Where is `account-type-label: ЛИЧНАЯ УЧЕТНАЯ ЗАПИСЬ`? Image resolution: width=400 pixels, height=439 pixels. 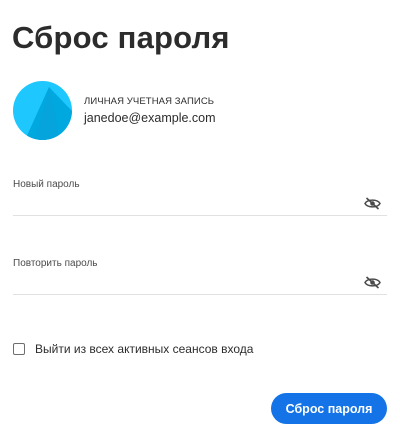 account-type-label: ЛИЧНАЯ УЧЕТНАЯ ЗАПИСЬ is located at coordinates (149, 101).